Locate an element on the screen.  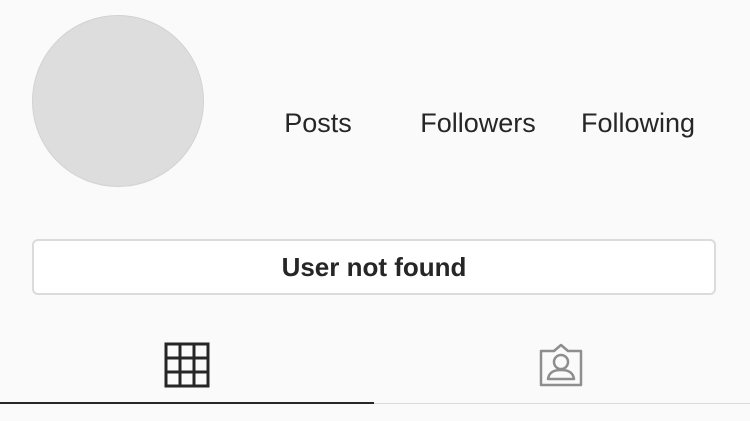
tab-tagged is located at coordinates (561, 365).